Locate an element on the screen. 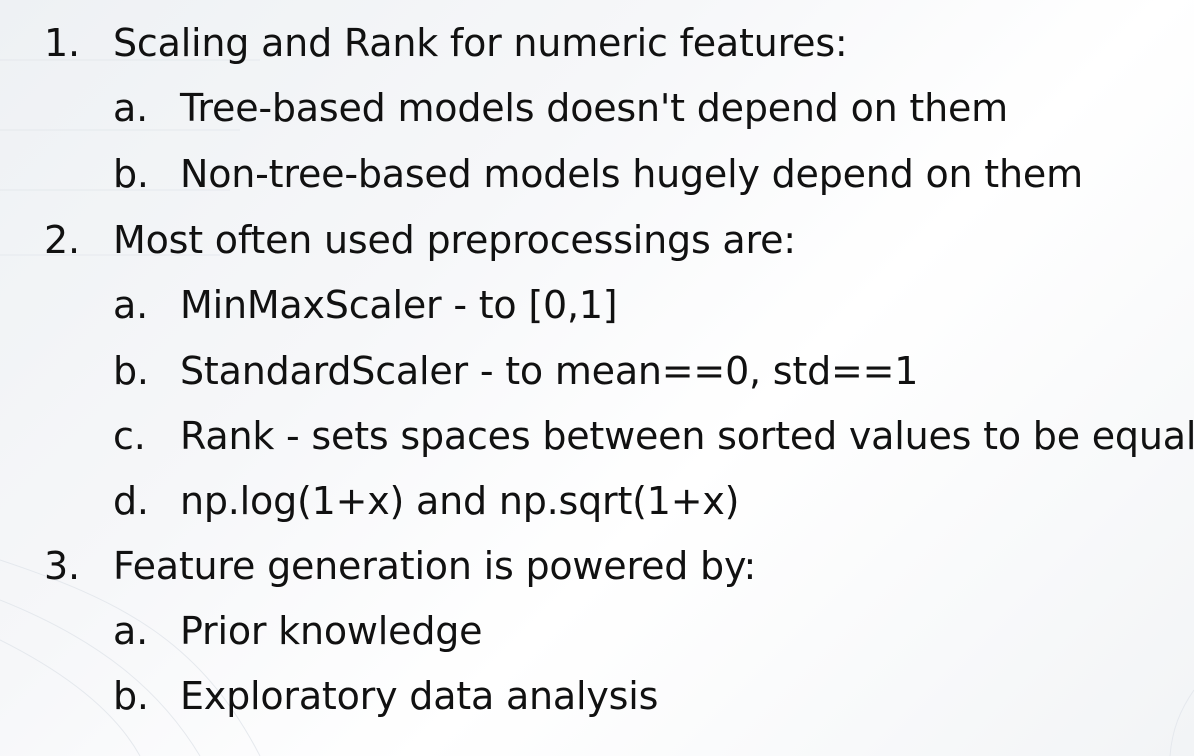 Image resolution: width=1194 pixels, height=756 pixels. list-item-text: Exploratory data analysis is located at coordinates (419, 696).